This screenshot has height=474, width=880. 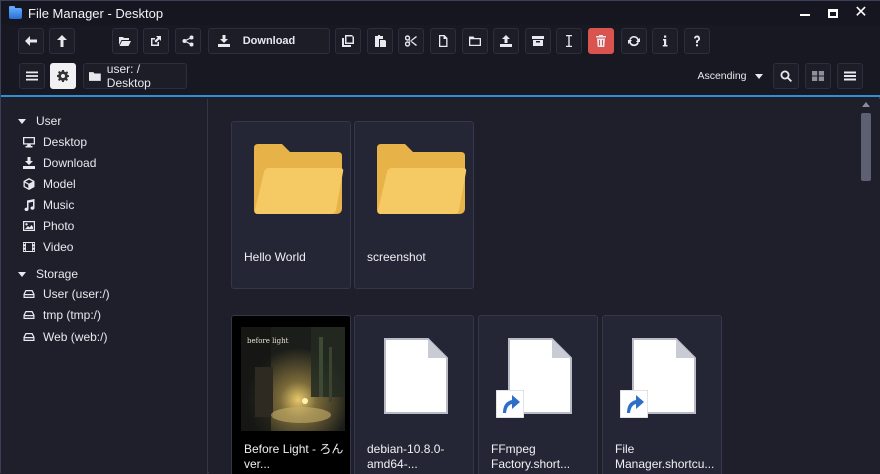 What do you see at coordinates (697, 41) in the screenshot?
I see `help-button` at bounding box center [697, 41].